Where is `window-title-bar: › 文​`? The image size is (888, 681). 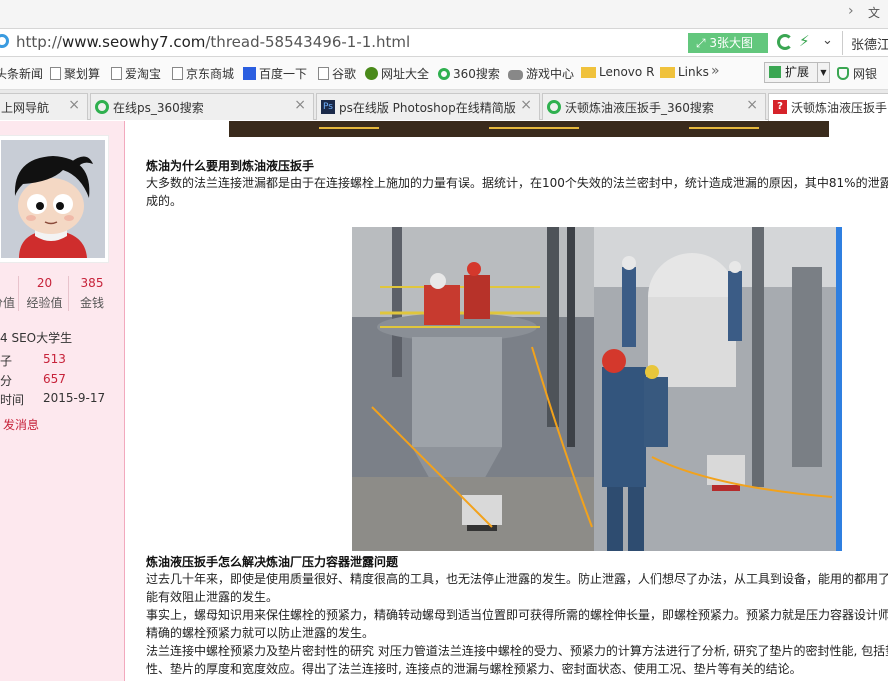
window-title-bar: › 文​ is located at coordinates (444, 14).